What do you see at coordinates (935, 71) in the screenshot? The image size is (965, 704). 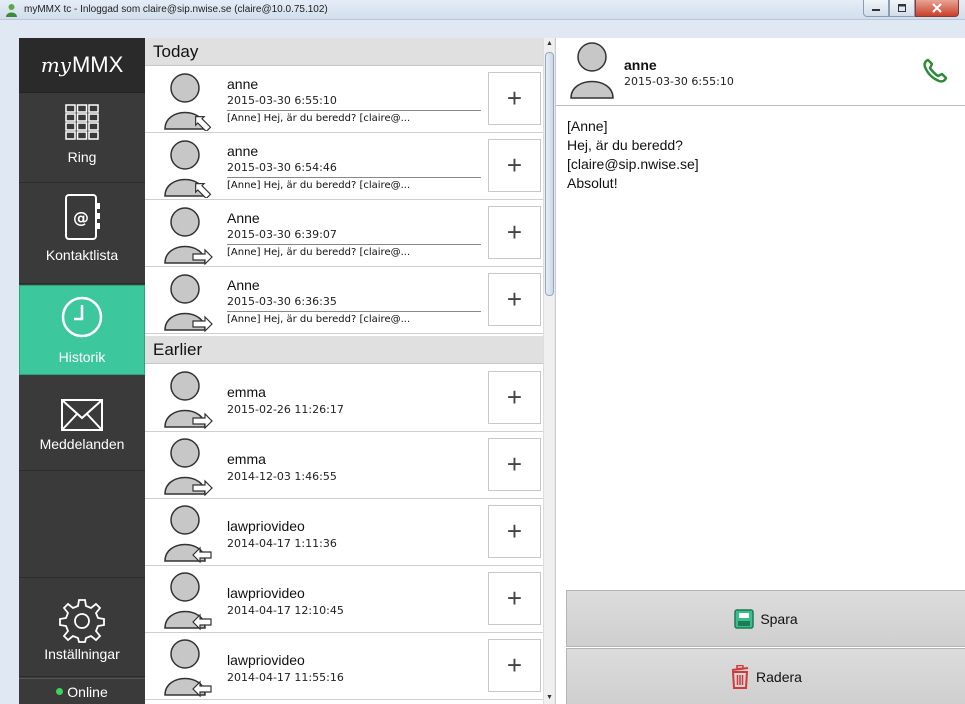 I see `phone-call-icon` at bounding box center [935, 71].